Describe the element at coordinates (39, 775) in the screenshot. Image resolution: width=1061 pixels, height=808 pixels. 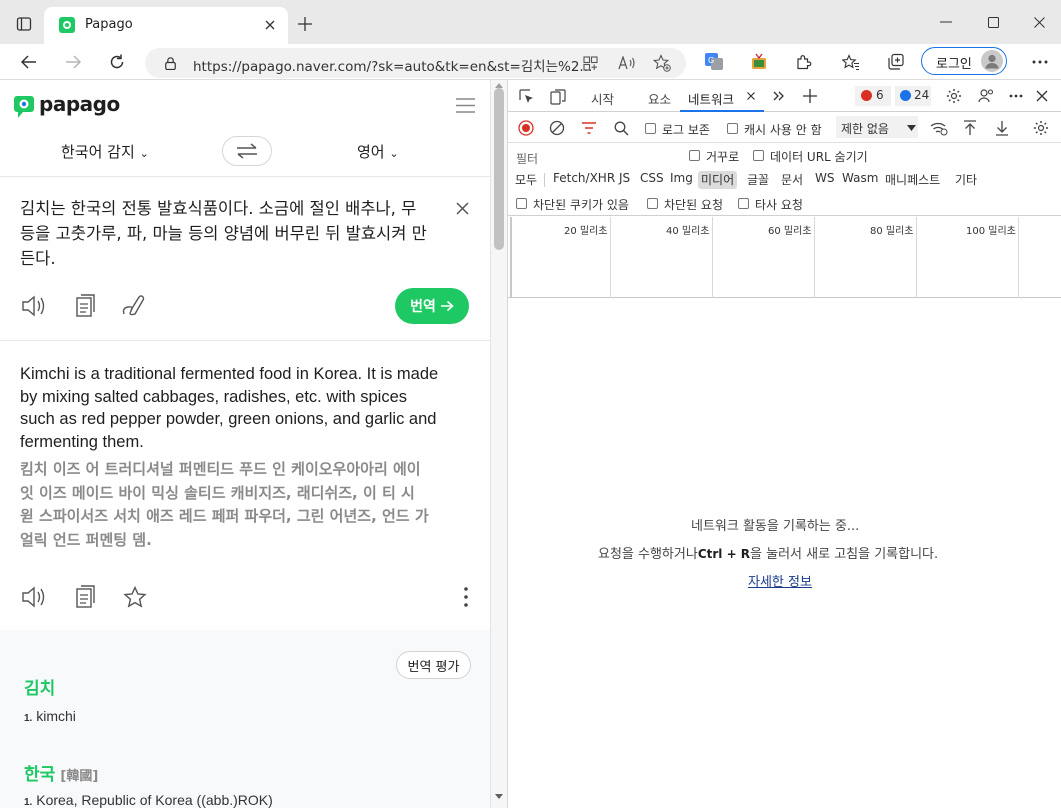
I see `dict-word: 한국` at that location.